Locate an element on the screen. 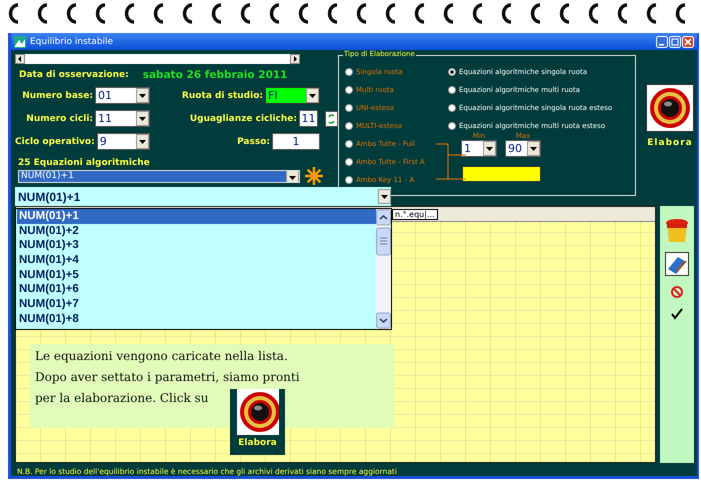 The width and height of the screenshot is (701, 488). list-item: NUM(01)+8 is located at coordinates (196, 319).